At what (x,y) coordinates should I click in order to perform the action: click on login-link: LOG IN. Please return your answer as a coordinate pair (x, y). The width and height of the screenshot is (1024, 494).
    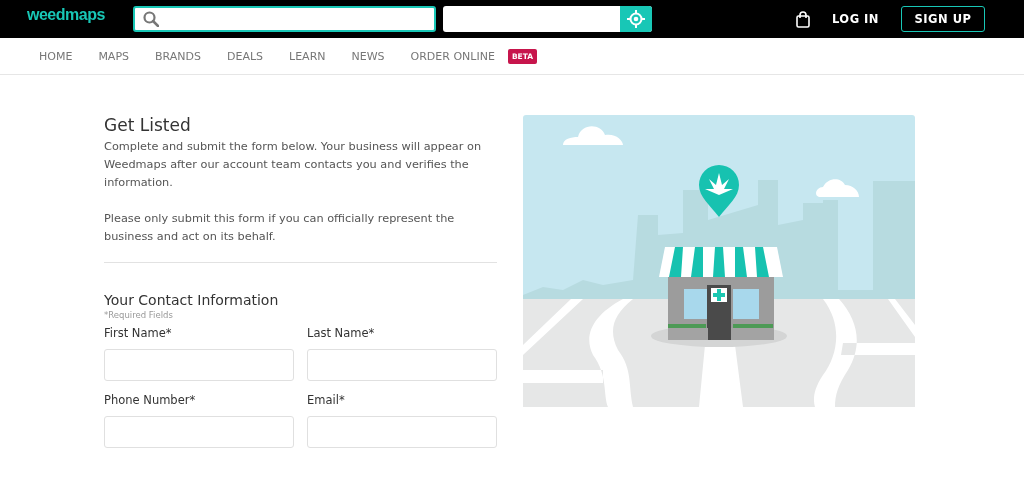
    Looking at the image, I should click on (855, 19).